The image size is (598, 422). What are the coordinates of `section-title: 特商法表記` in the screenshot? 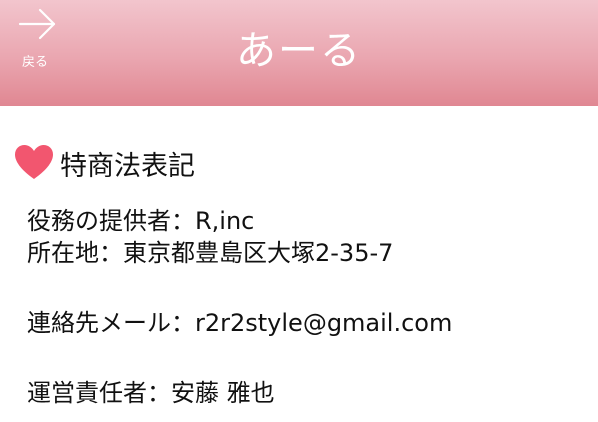 It's located at (127, 166).